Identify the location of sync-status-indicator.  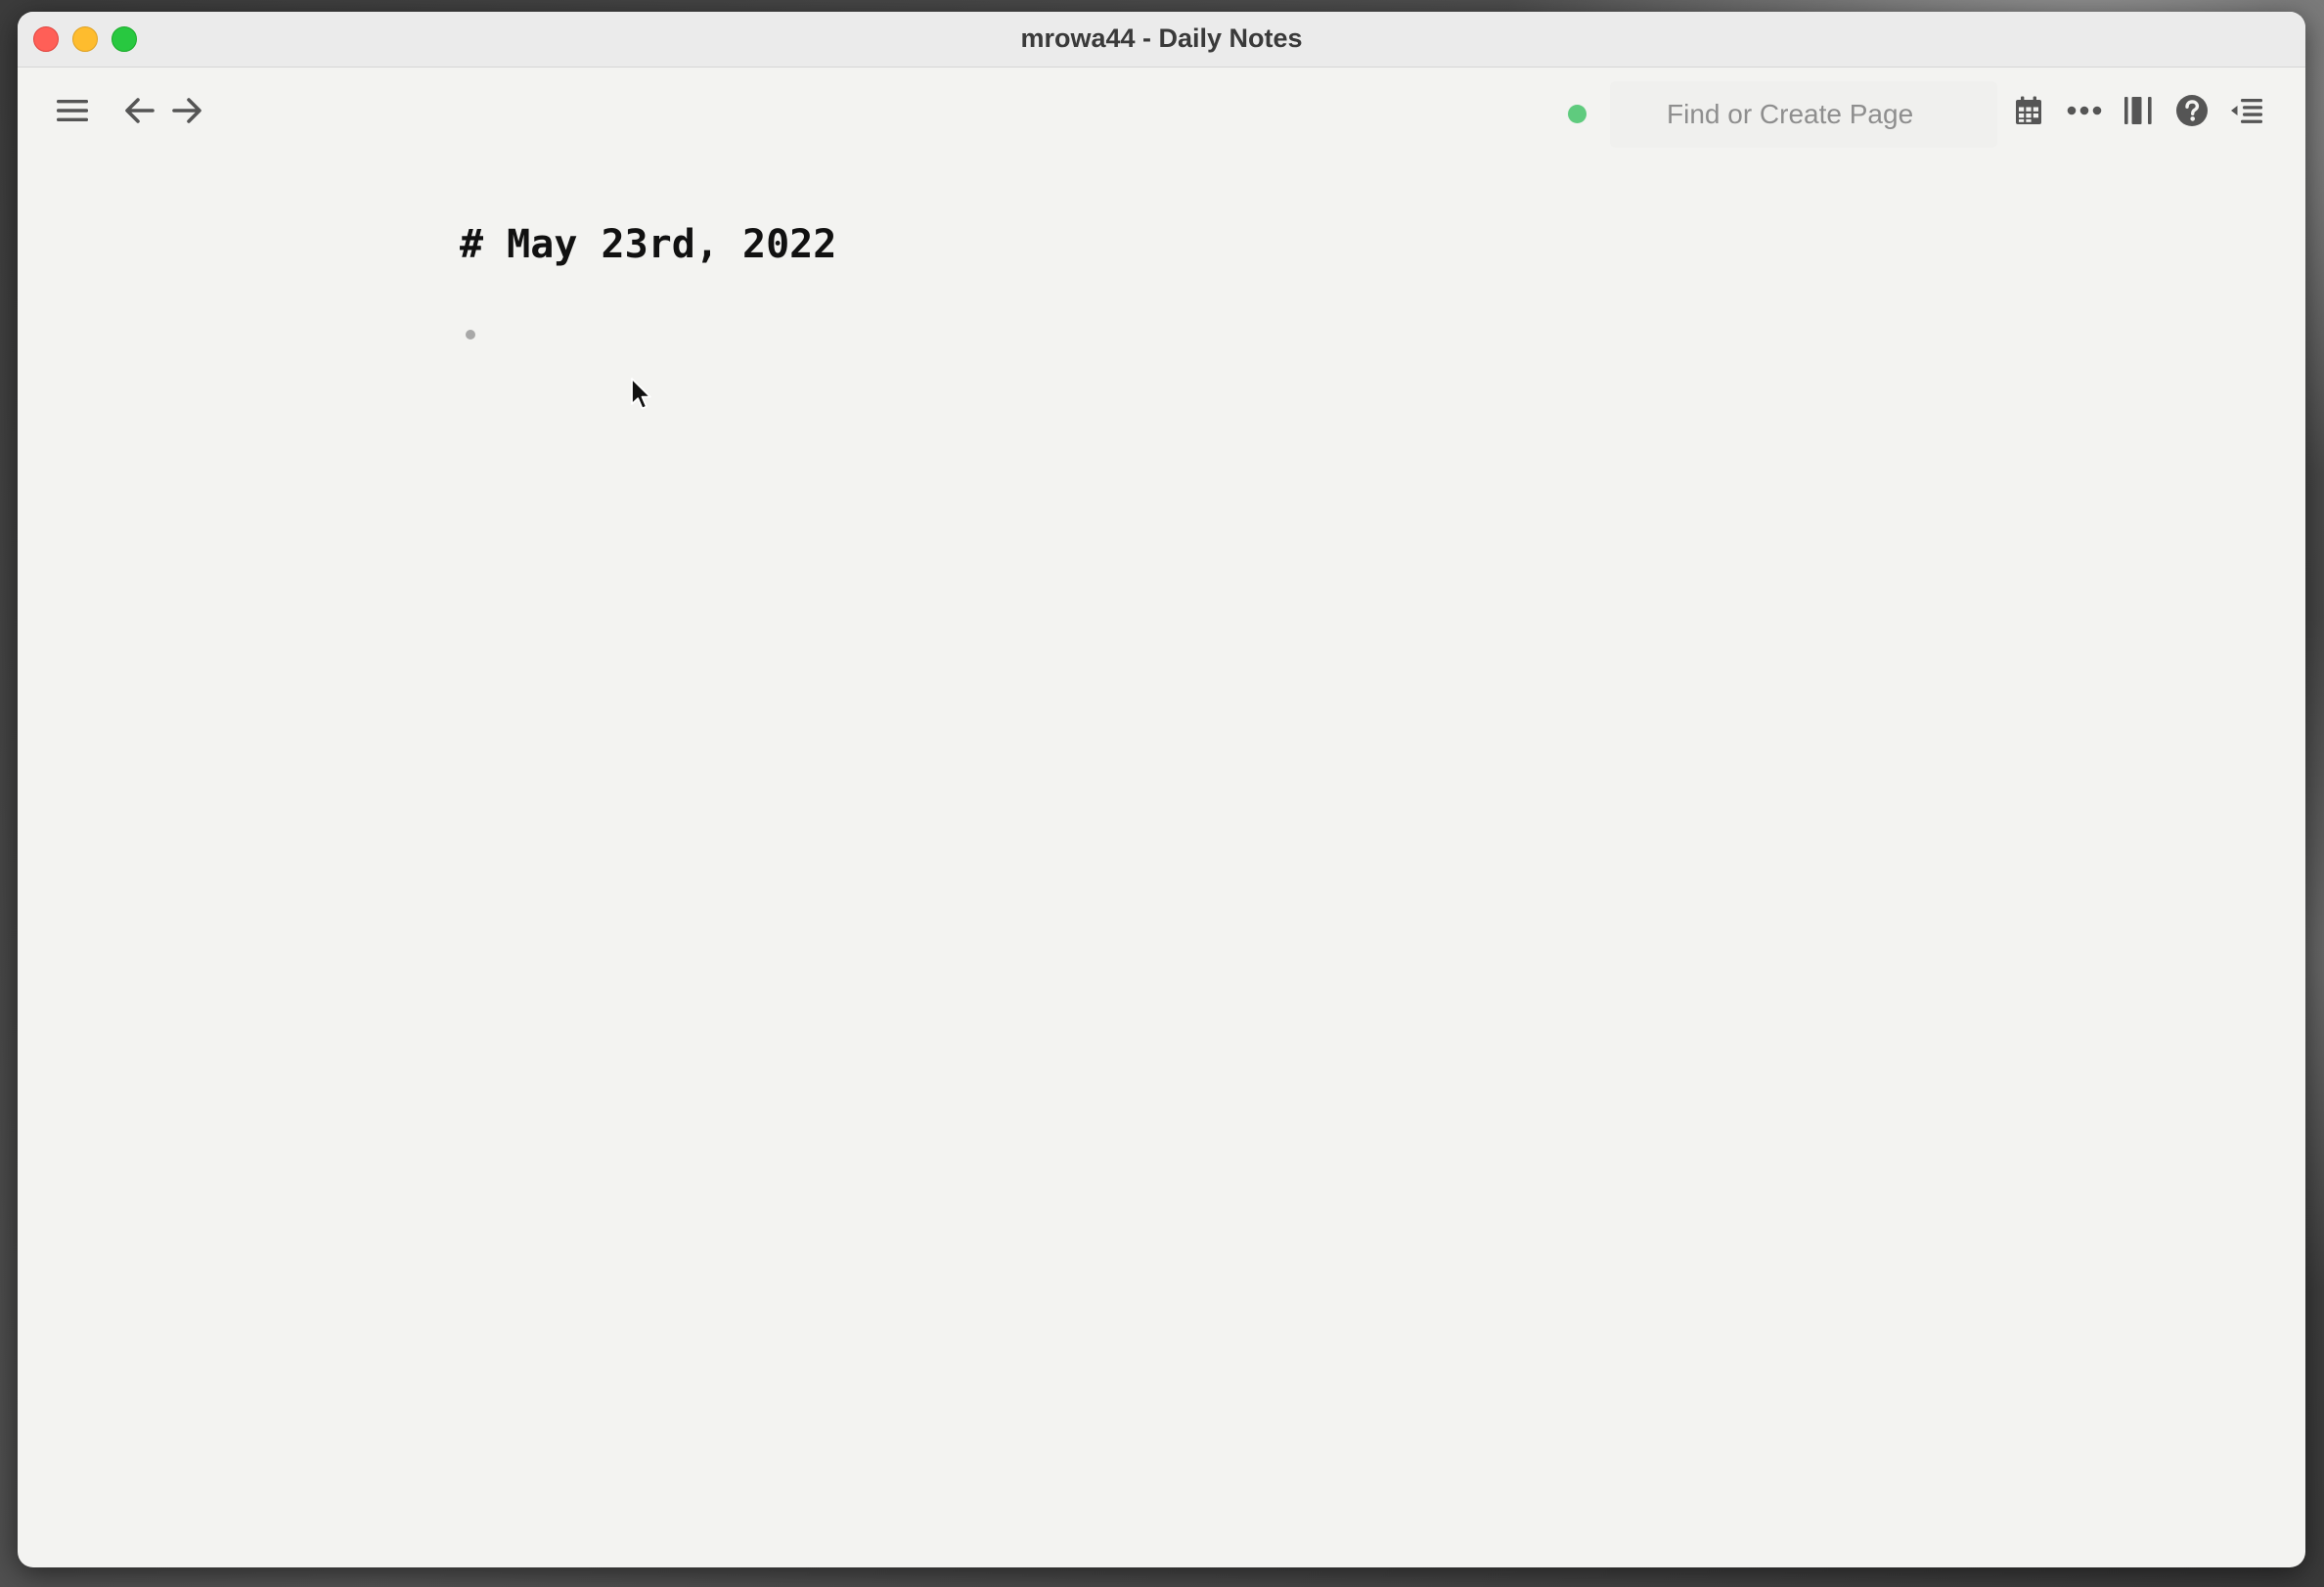
(1577, 114).